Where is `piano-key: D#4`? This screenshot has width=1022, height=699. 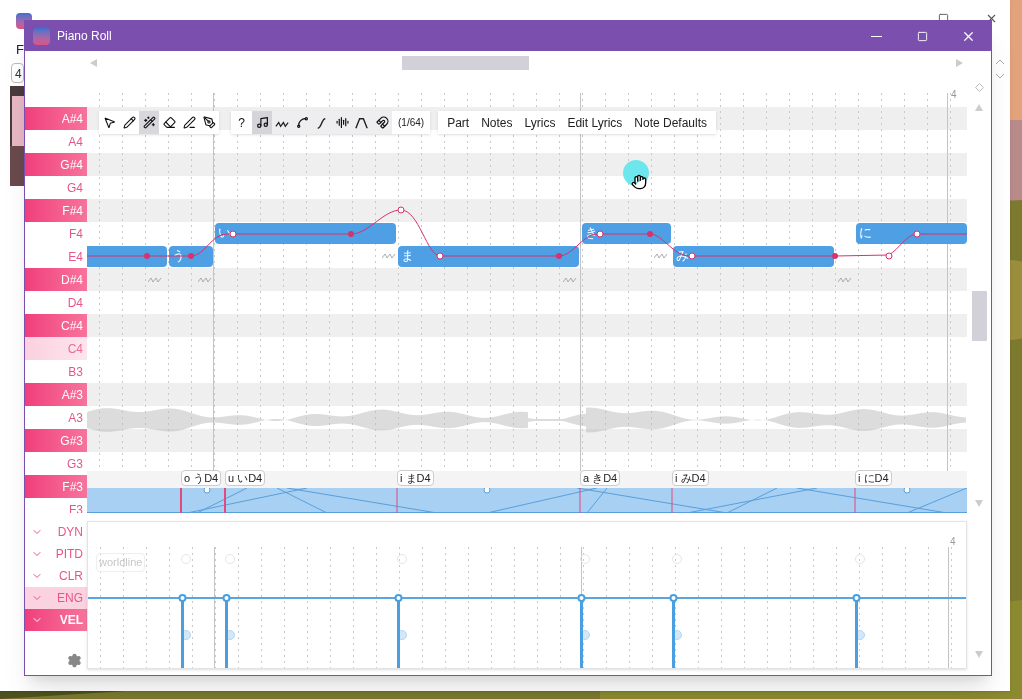 piano-key: D#4 is located at coordinates (56, 279).